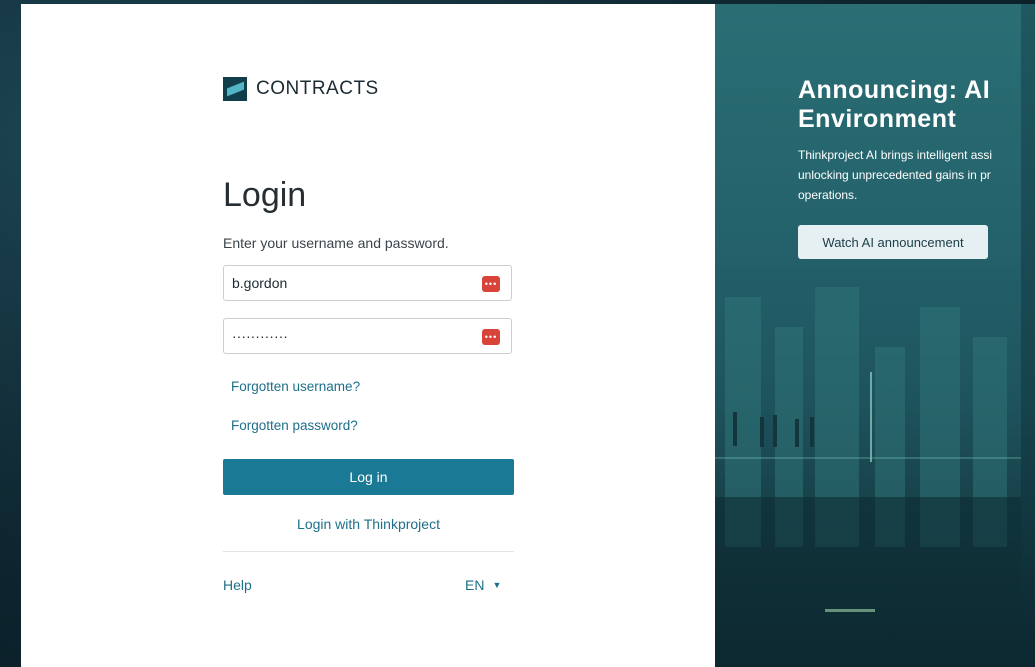  What do you see at coordinates (1028, 335) in the screenshot?
I see `window-edge` at bounding box center [1028, 335].